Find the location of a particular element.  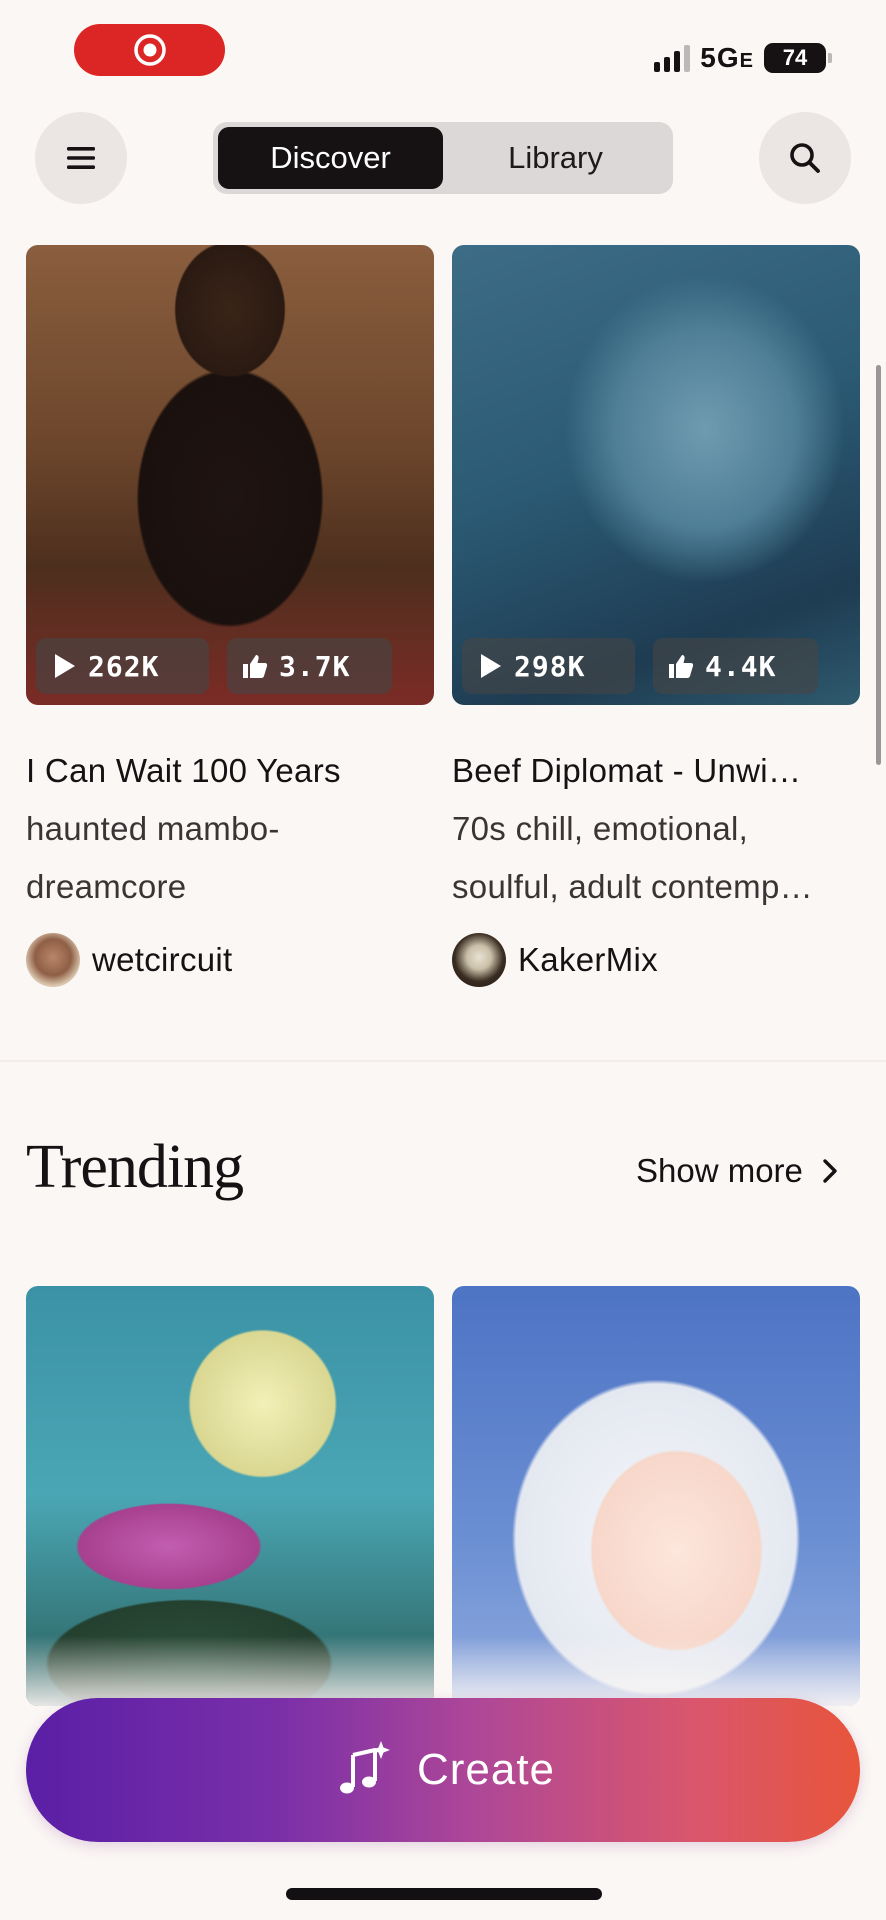

menu-button is located at coordinates (81, 158).